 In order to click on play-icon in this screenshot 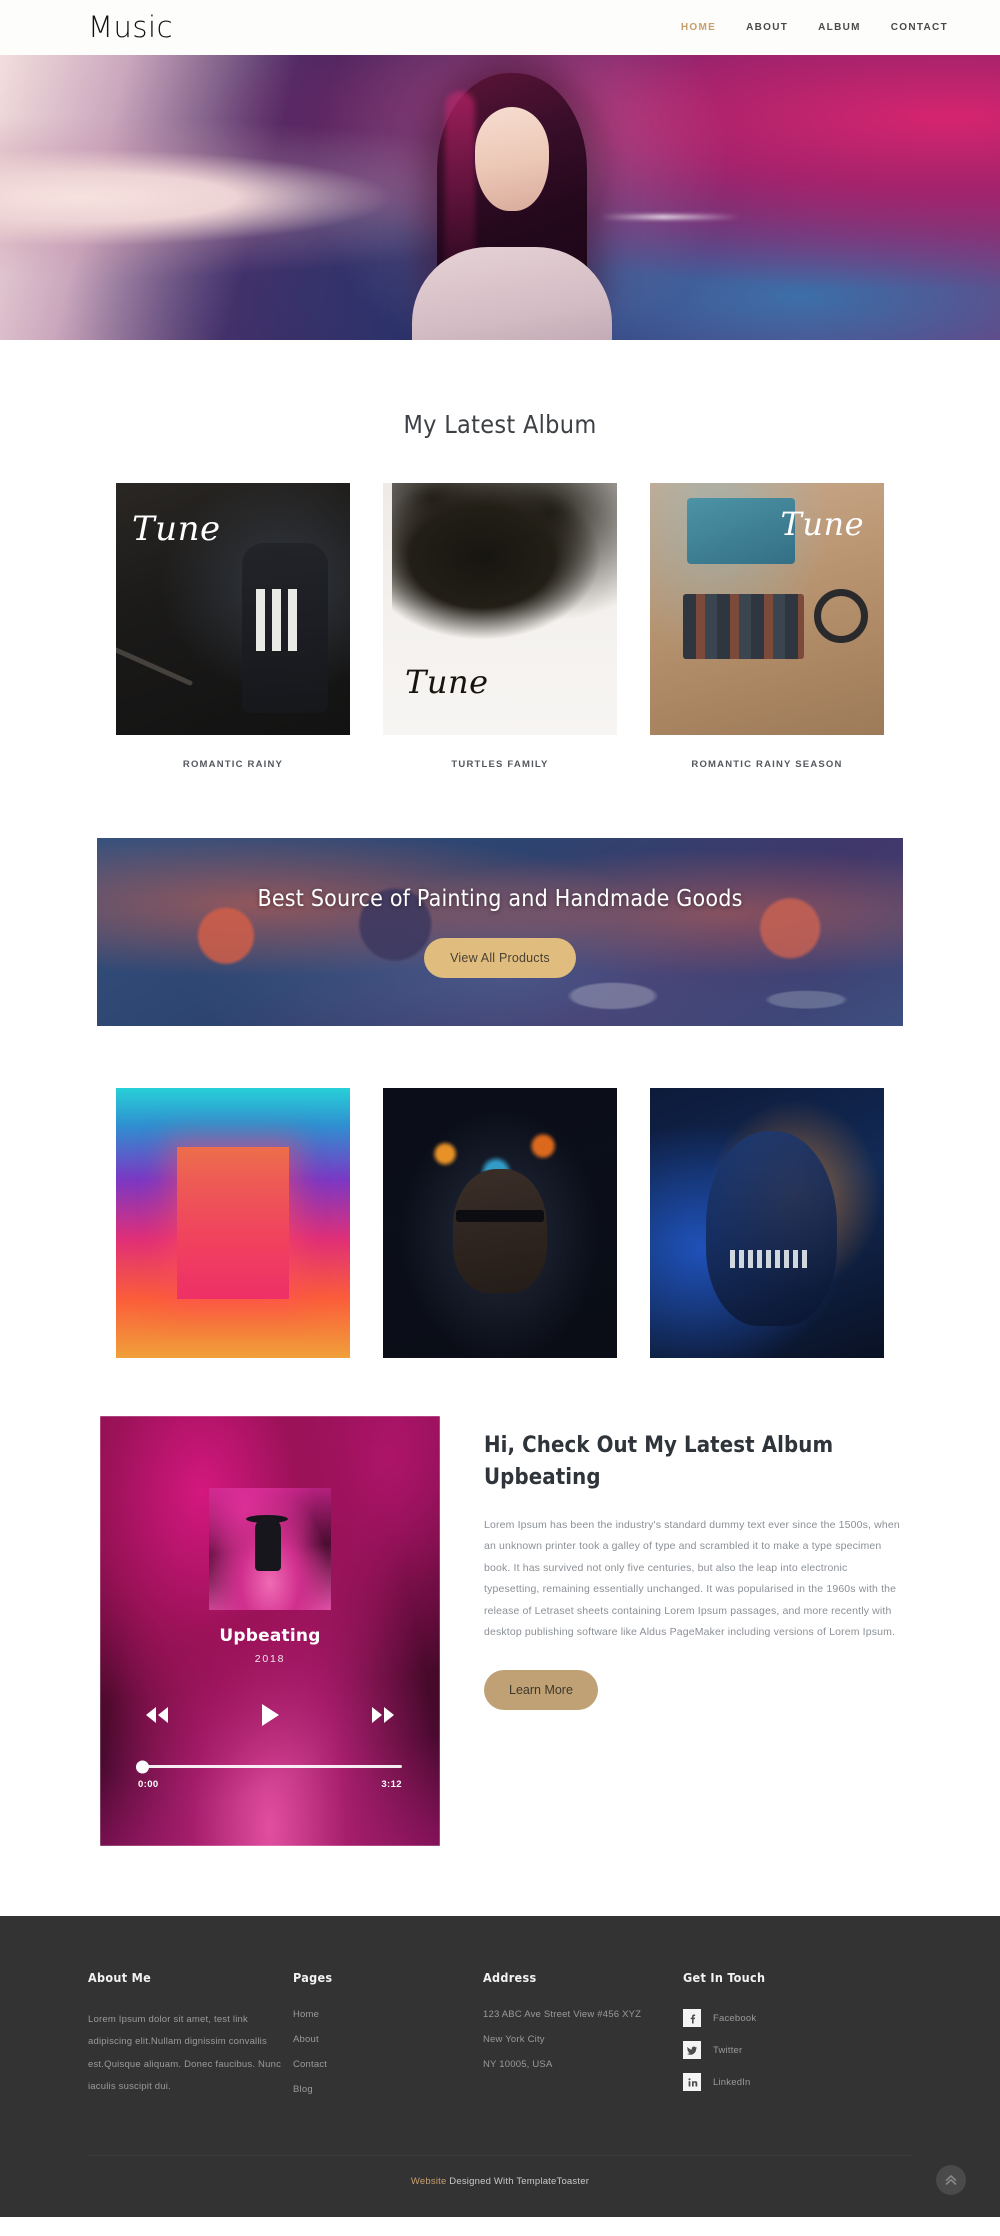, I will do `click(270, 1715)`.